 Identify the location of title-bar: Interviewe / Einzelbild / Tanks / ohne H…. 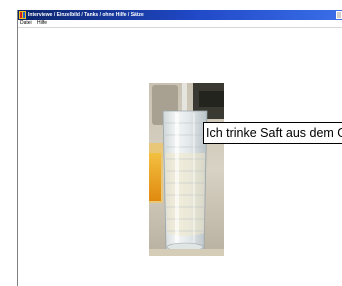
(180, 15).